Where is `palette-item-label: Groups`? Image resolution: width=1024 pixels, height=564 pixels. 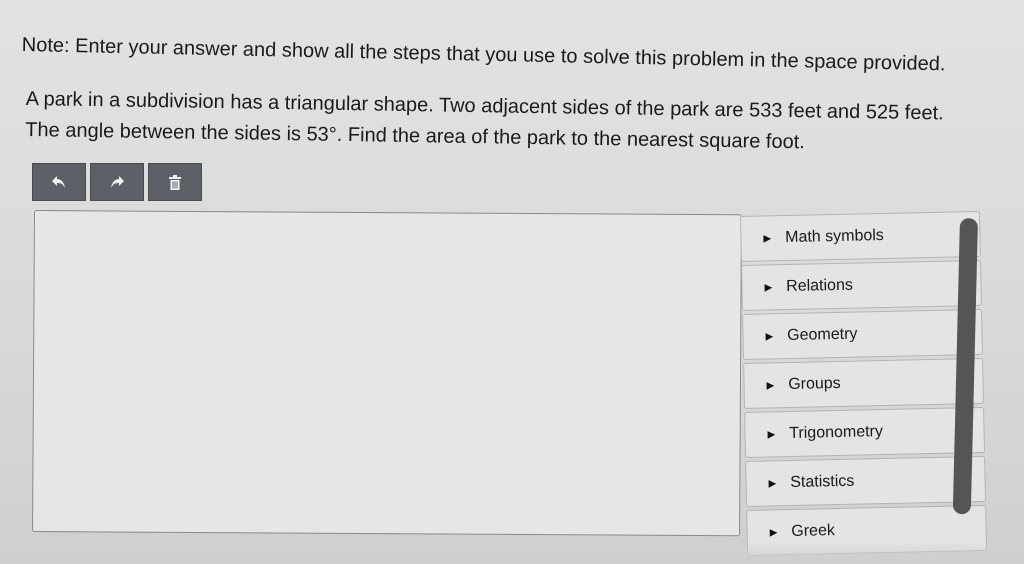
palette-item-label: Groups is located at coordinates (814, 384).